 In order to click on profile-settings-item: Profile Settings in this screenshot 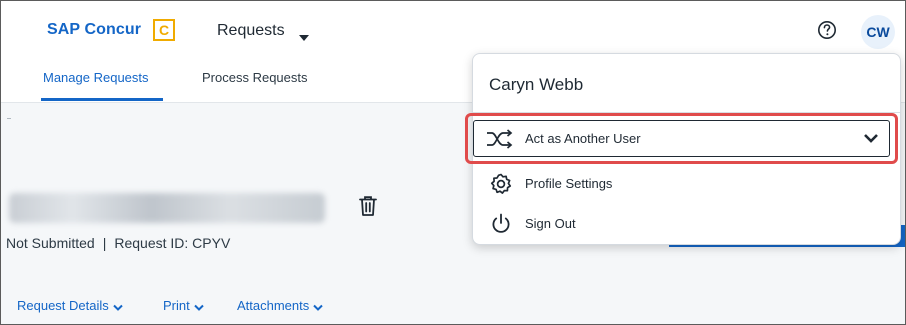, I will do `click(686, 184)`.